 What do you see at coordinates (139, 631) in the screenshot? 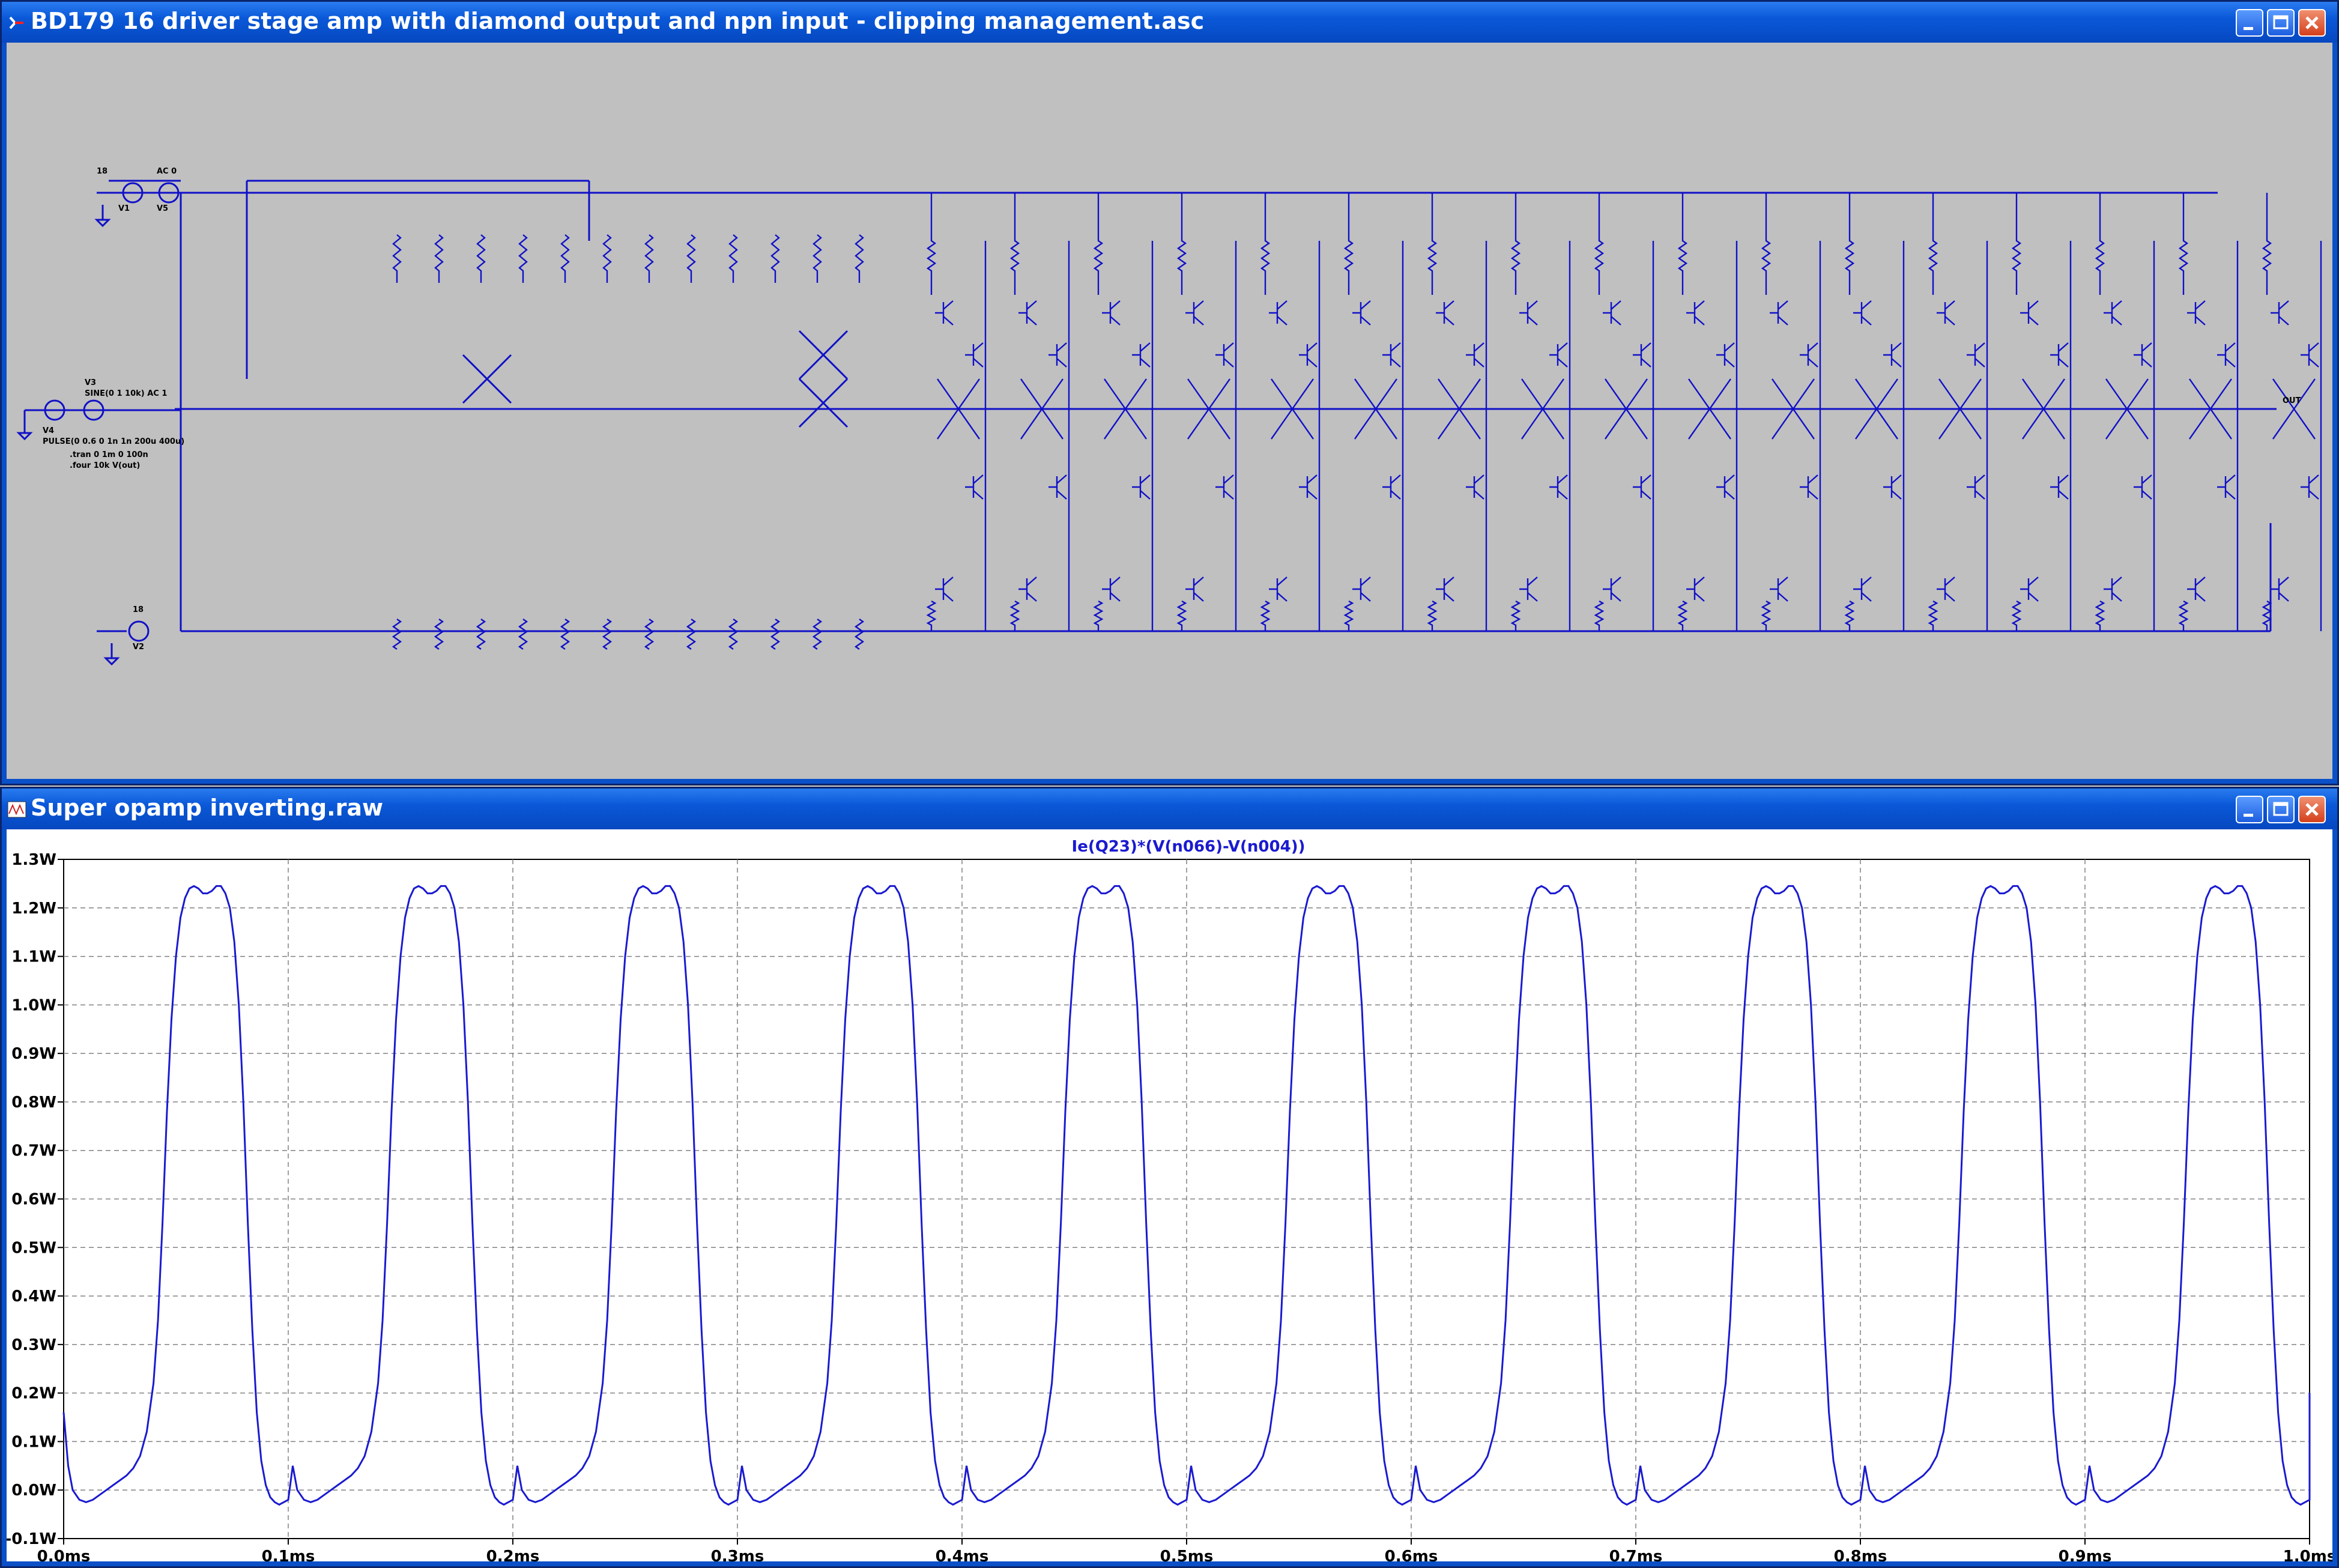
I see `voltage-source-v2` at bounding box center [139, 631].